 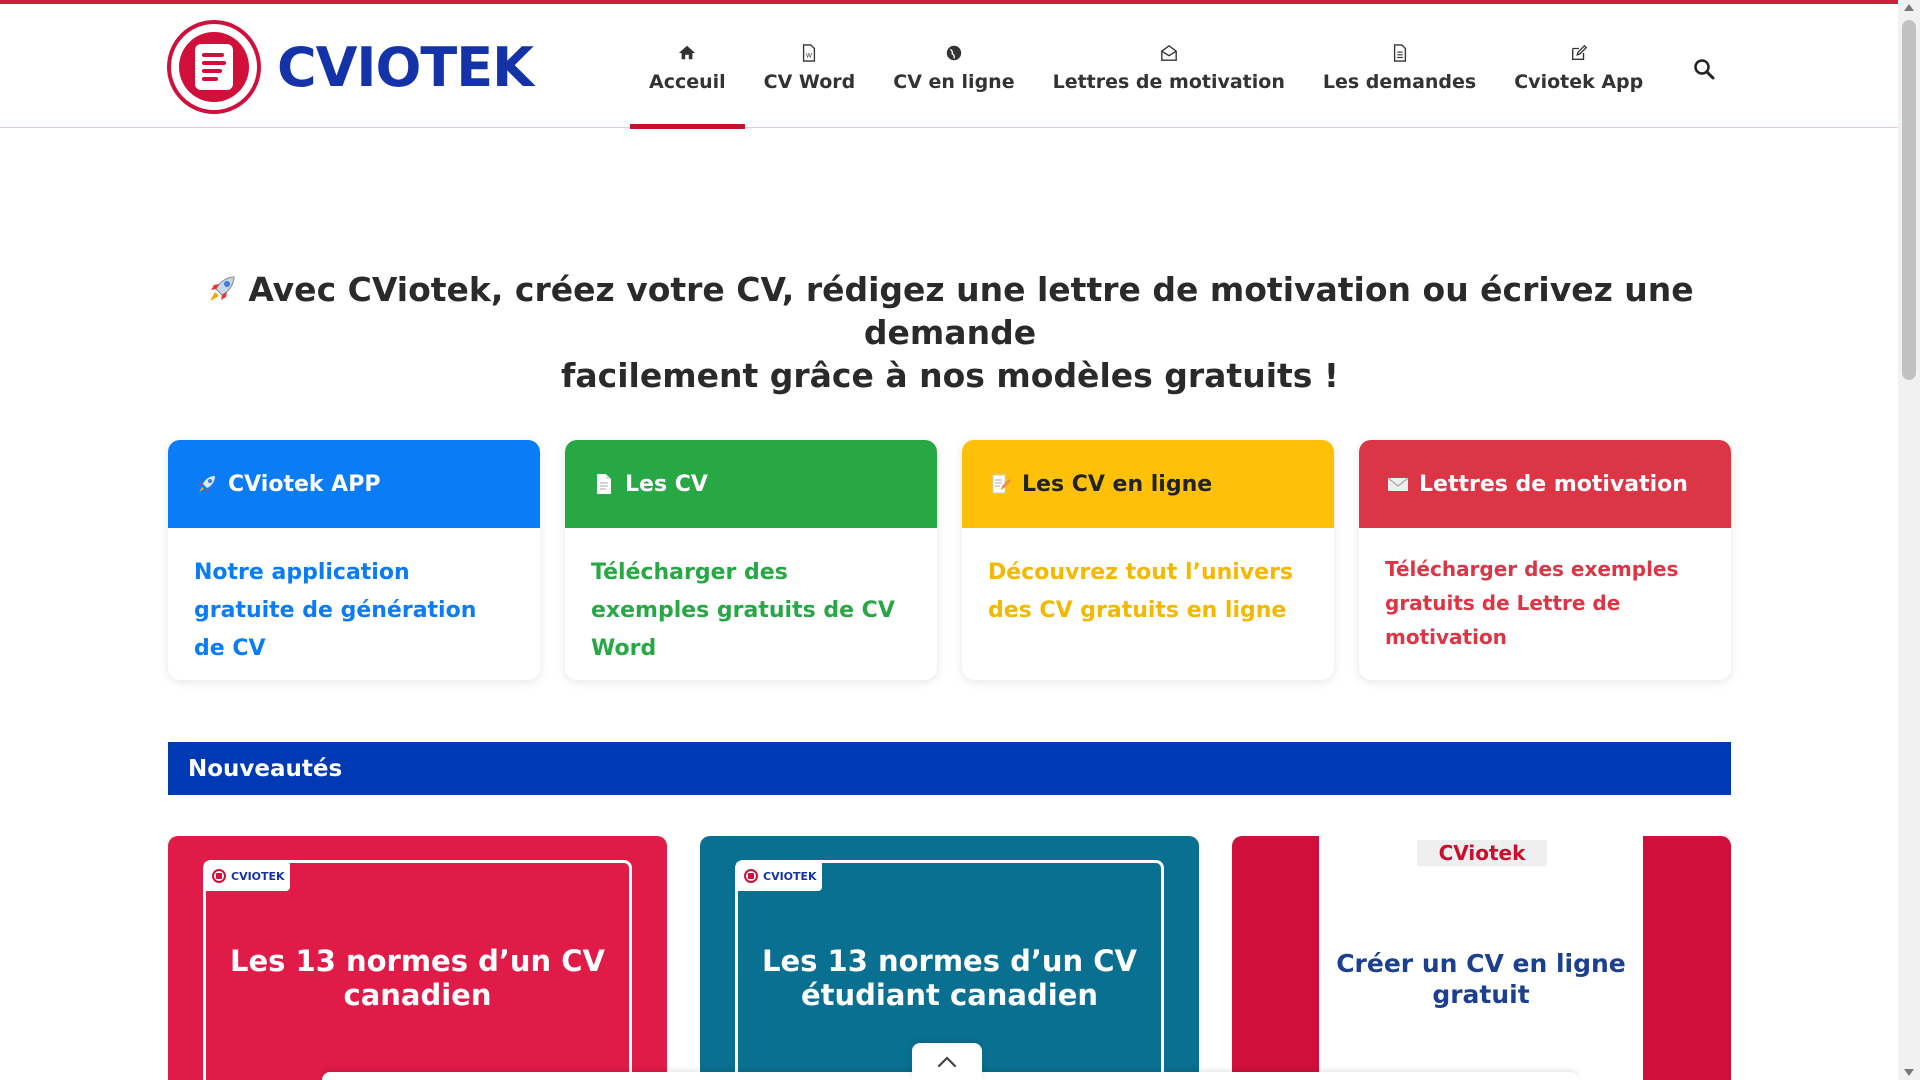 What do you see at coordinates (1001, 484) in the screenshot?
I see `memo-icon` at bounding box center [1001, 484].